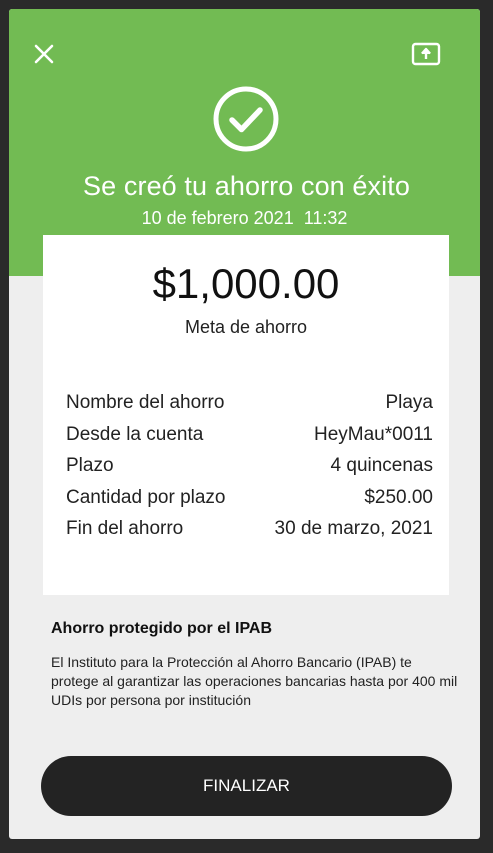  What do you see at coordinates (249, 440) in the screenshot?
I see `detail-row-account: Desde la cuenta HeyMau*0011` at bounding box center [249, 440].